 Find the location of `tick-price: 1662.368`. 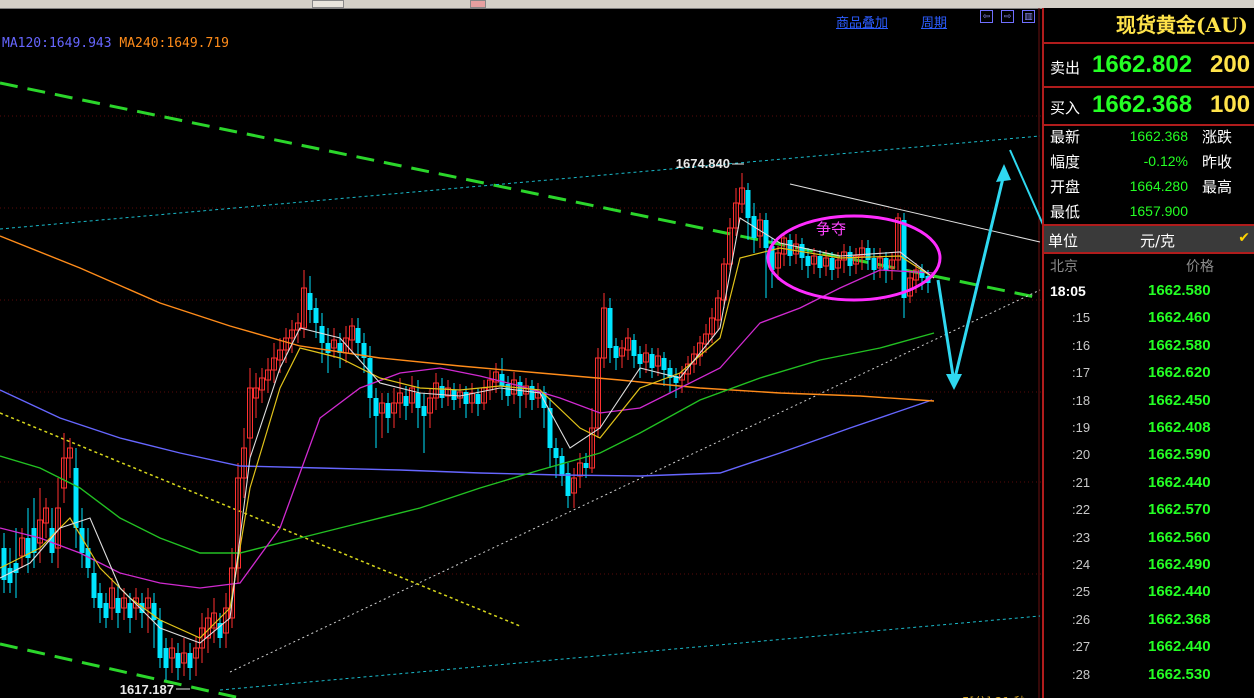

tick-price: 1662.368 is located at coordinates (1179, 619).